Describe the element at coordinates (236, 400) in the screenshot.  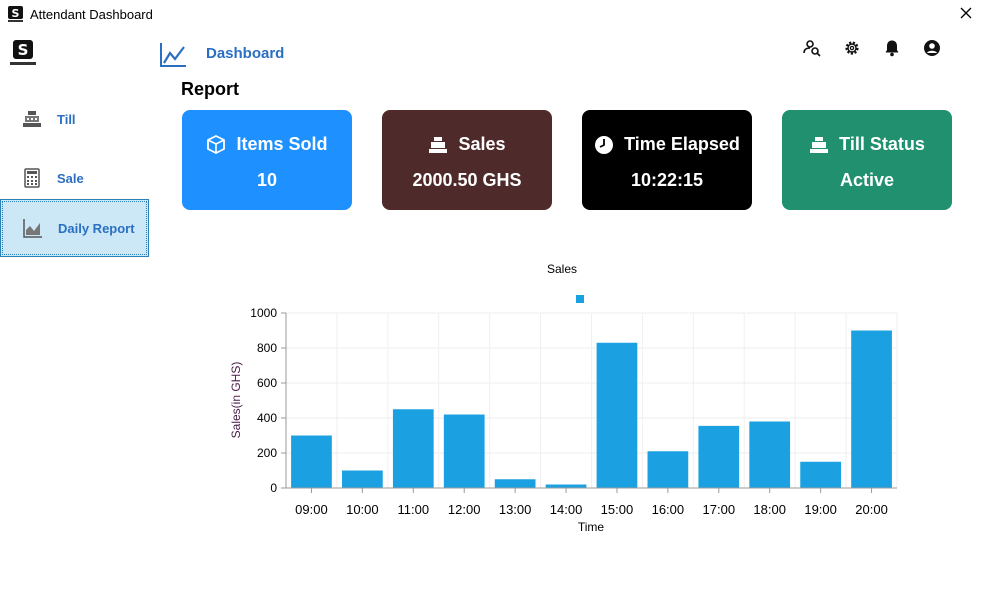
I see `y-axis-label: Sales(in GHS)` at that location.